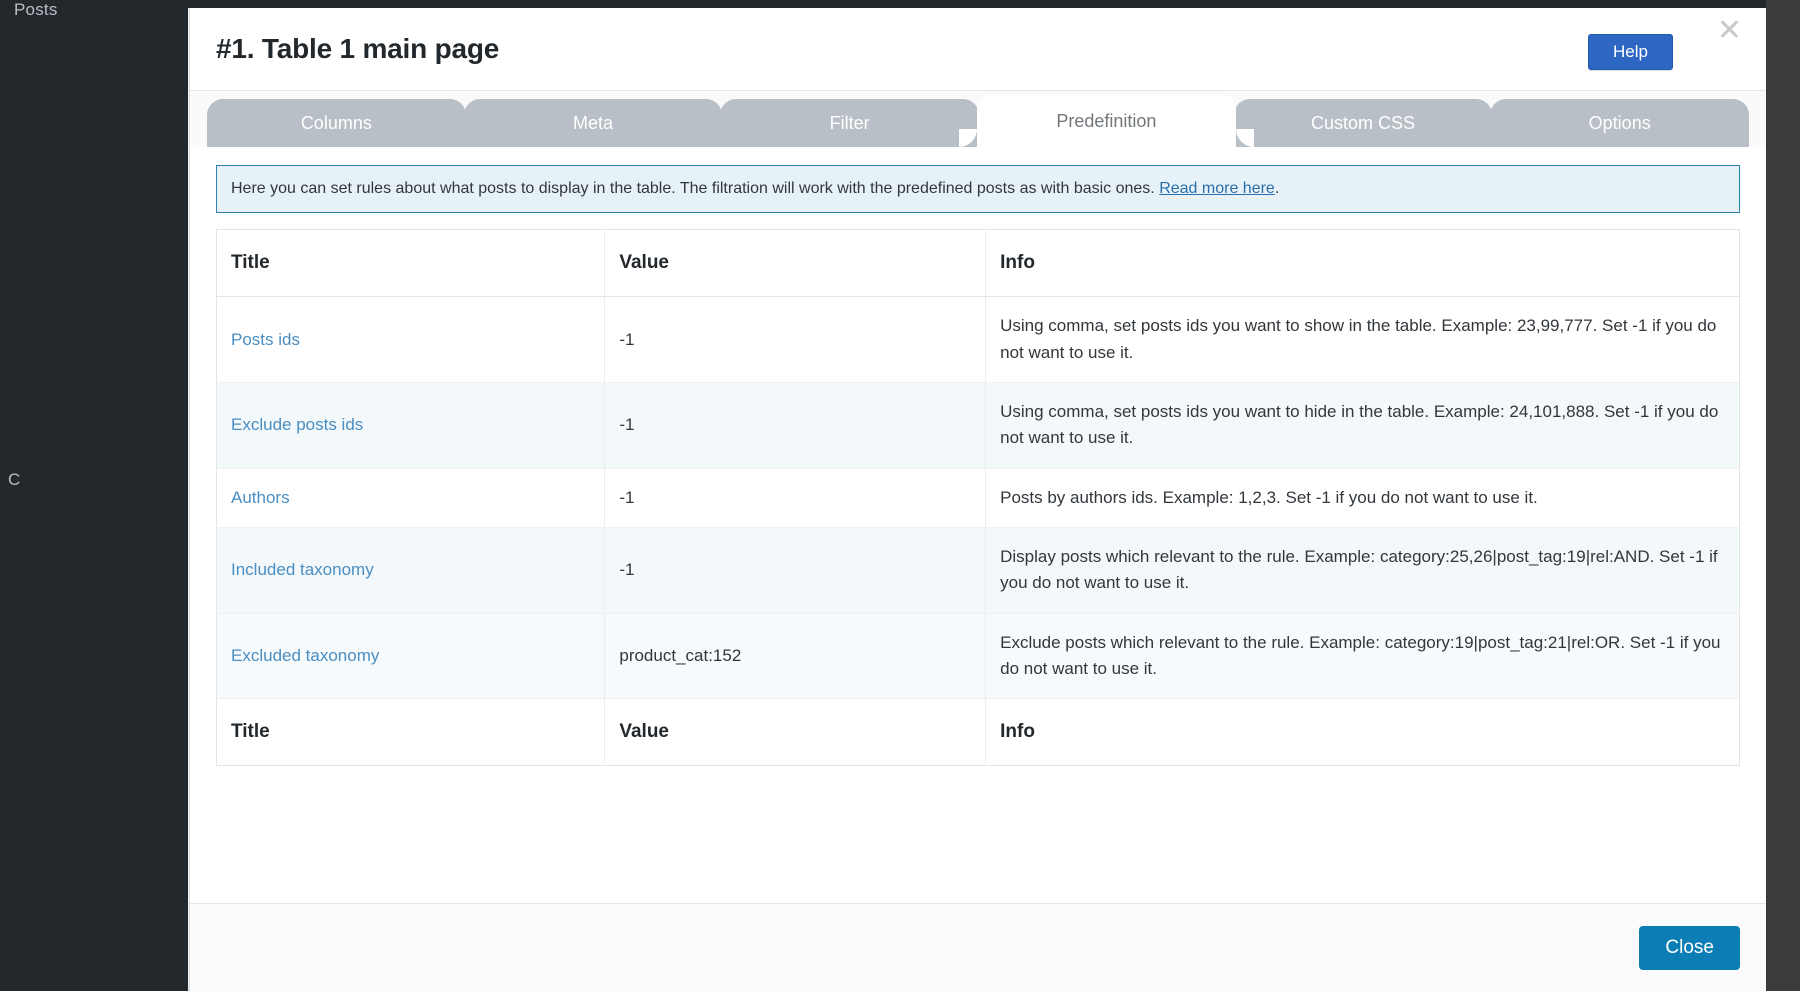  I want to click on setting-link-included-taxonomy: Included taxonomy, so click(302, 569).